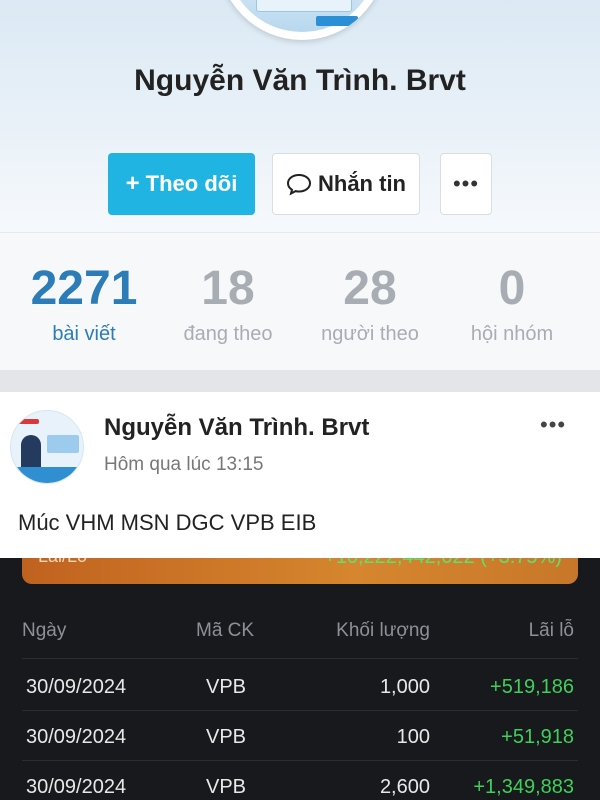 The image size is (600, 800). Describe the element at coordinates (302, 16) in the screenshot. I see `avatar-image` at that location.